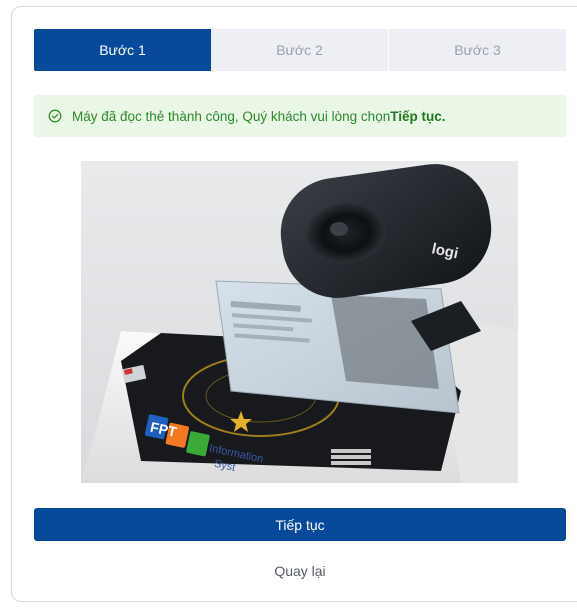 The image size is (577, 608). What do you see at coordinates (122, 50) in the screenshot?
I see `step-1: Bước 1` at bounding box center [122, 50].